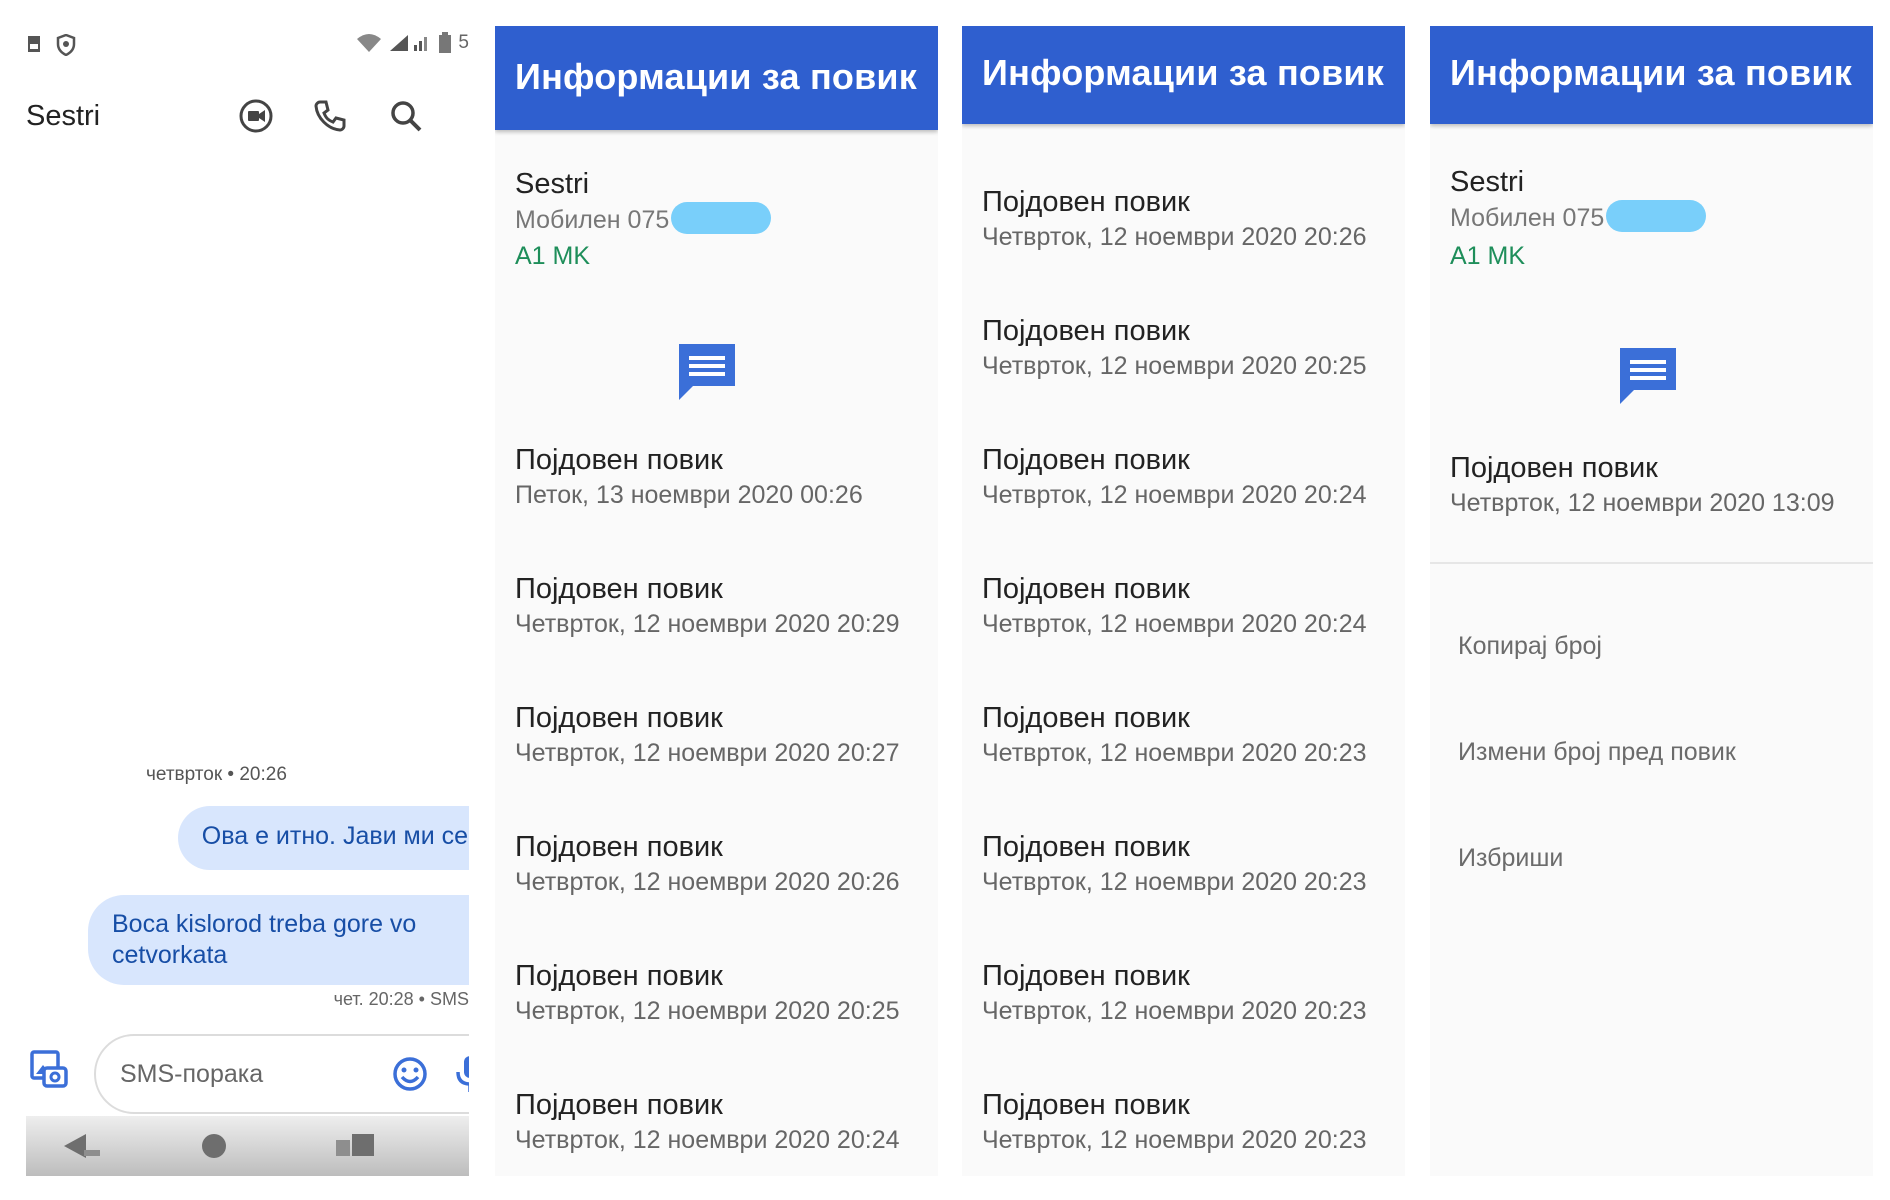 This screenshot has height=1200, width=1890. I want to click on message-bubble: Ова е итно. Јави ми се., so click(323, 838).